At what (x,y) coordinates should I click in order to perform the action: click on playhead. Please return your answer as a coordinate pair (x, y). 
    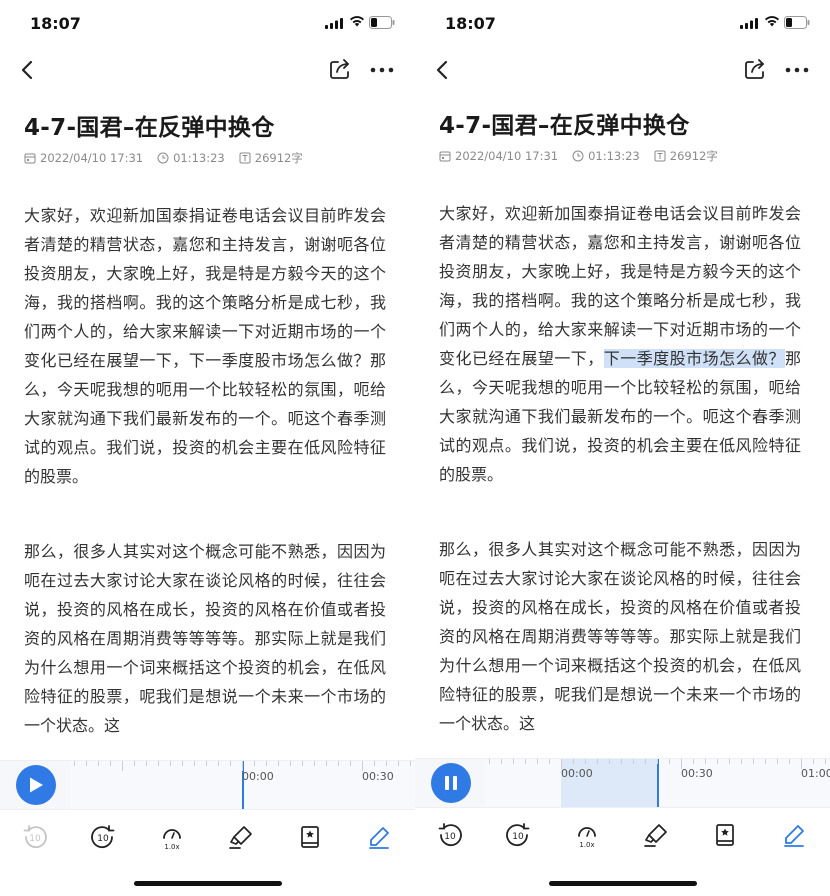
    Looking at the image, I should click on (658, 783).